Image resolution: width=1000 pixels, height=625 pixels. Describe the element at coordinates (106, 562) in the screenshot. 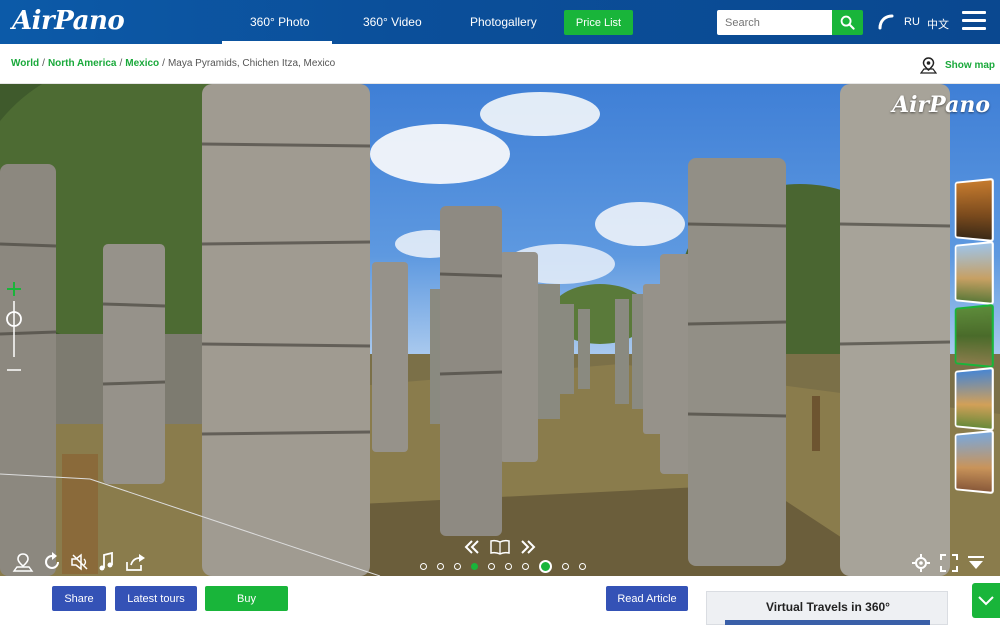

I see `music-icon` at that location.